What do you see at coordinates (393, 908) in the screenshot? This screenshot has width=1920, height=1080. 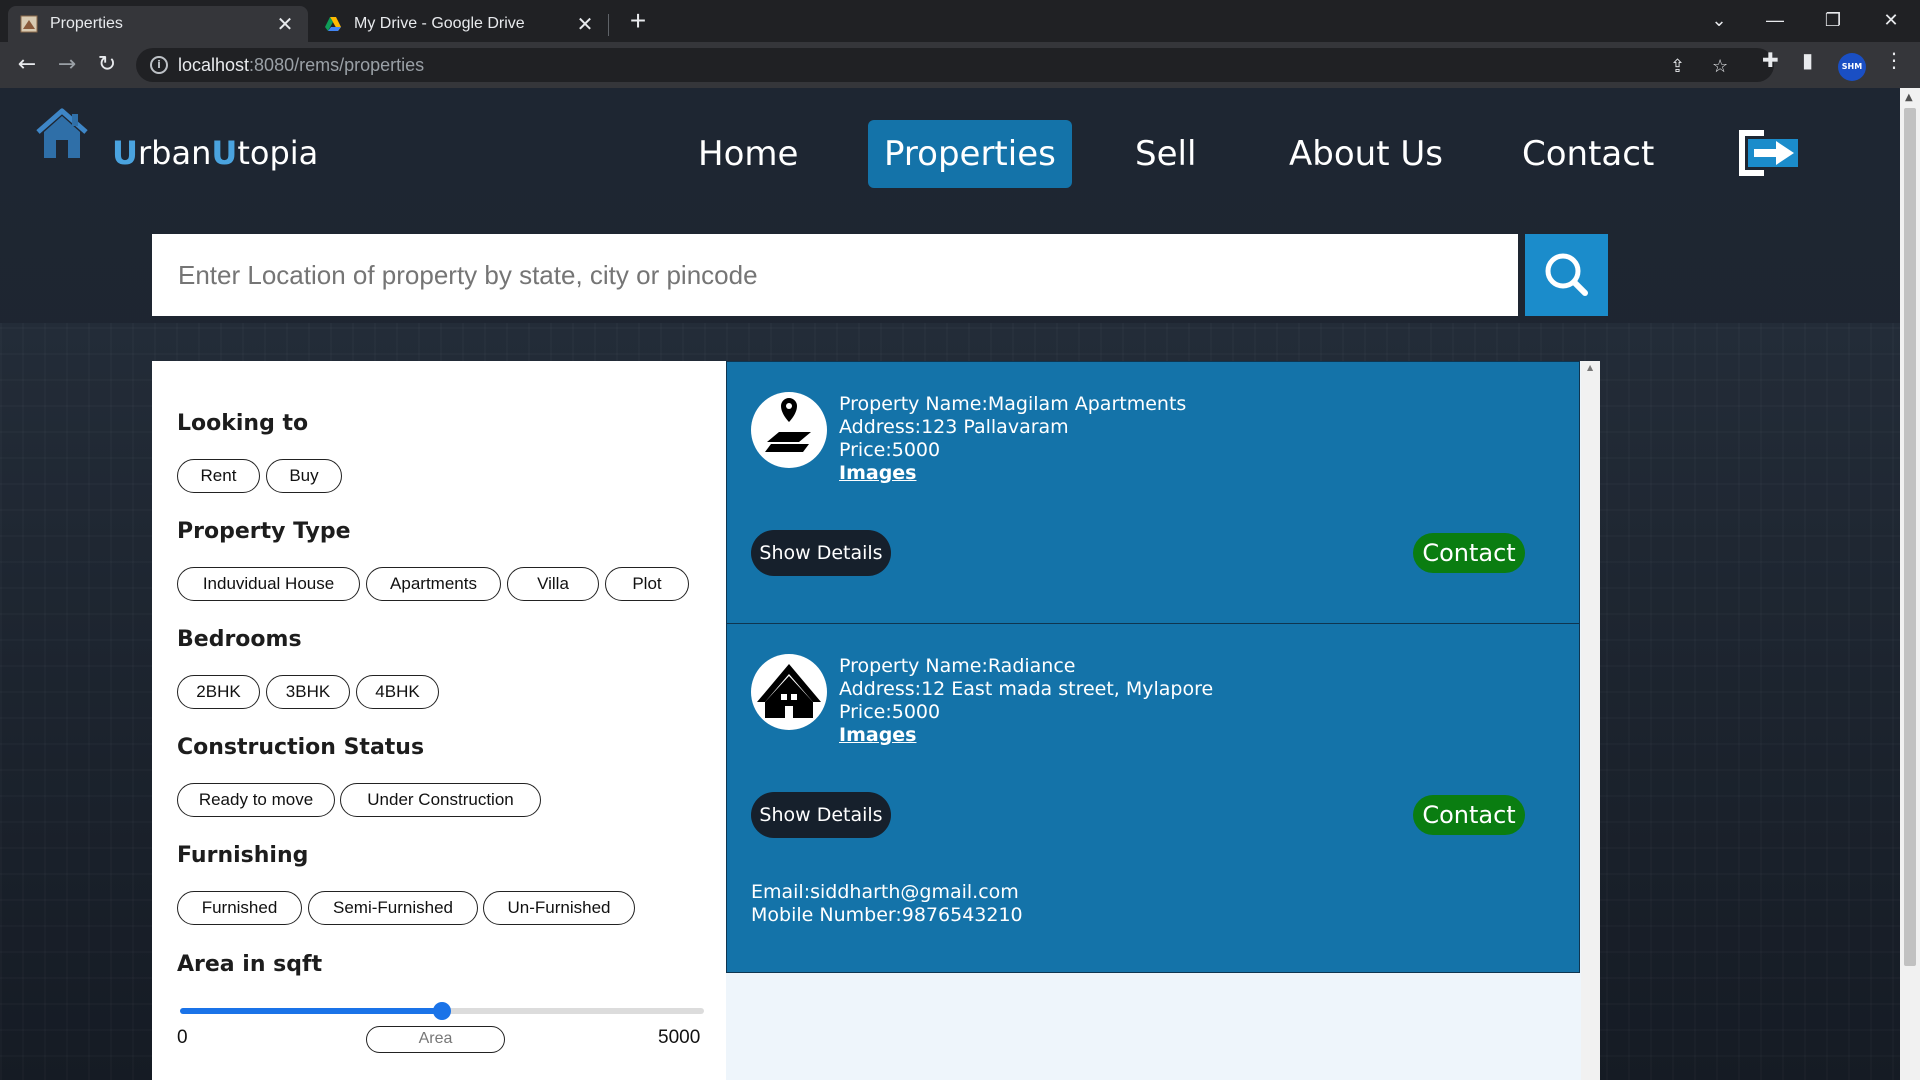 I see `chip-semi-furnished: Semi-Furnished` at bounding box center [393, 908].